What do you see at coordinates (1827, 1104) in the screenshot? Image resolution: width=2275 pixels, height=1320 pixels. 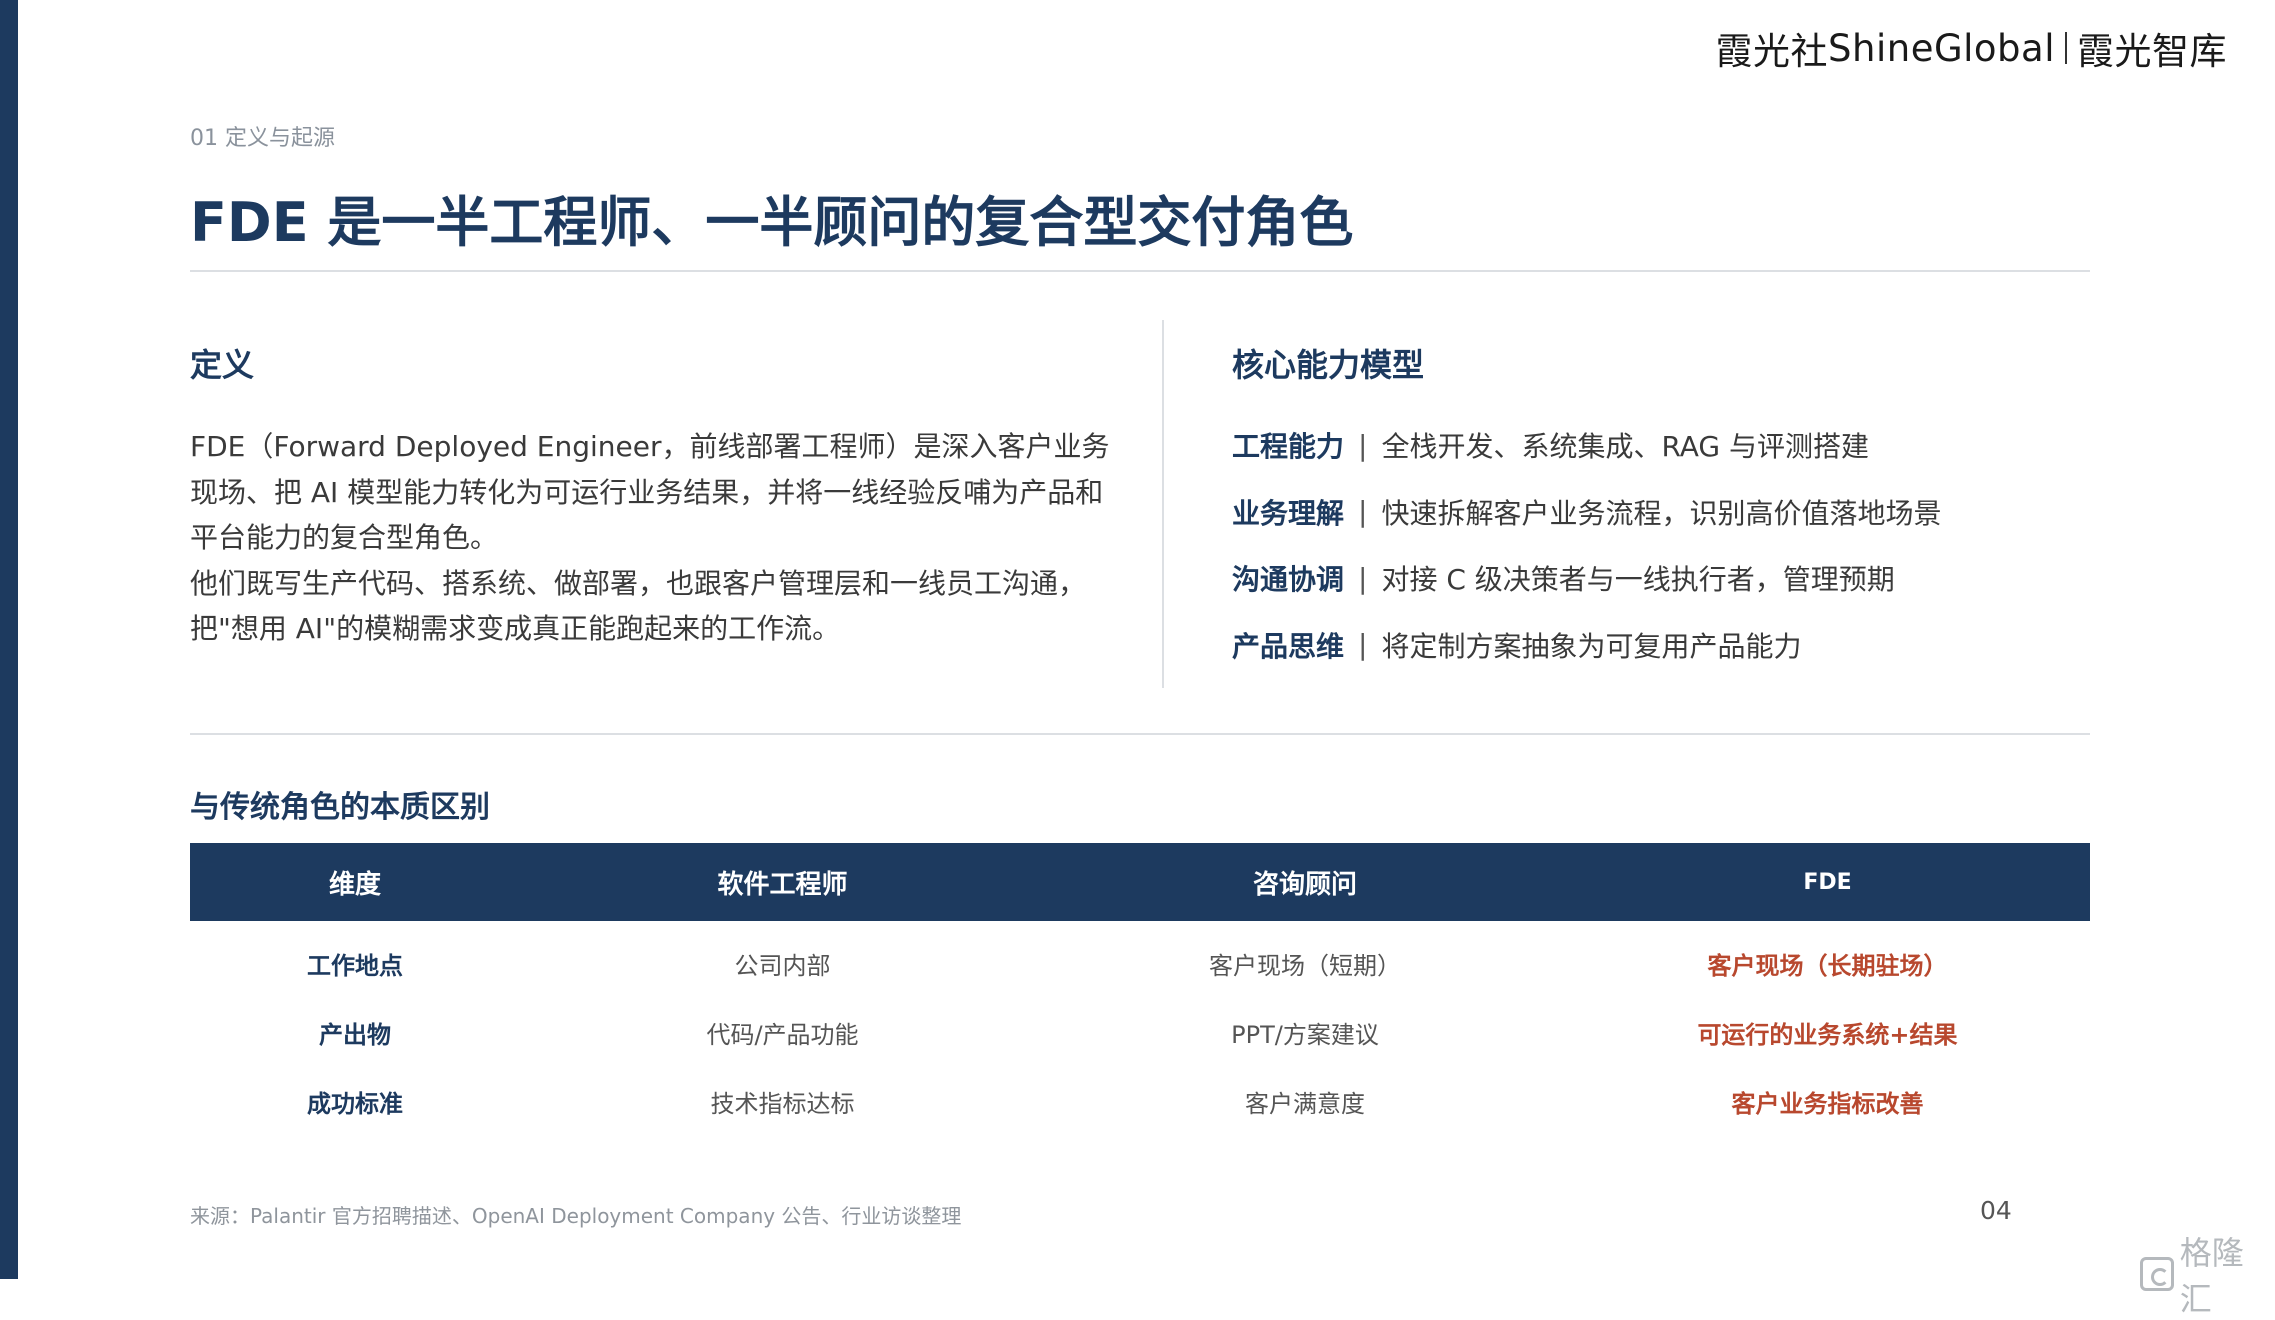 I see `table-cell-fde: 客户业务指标改善` at bounding box center [1827, 1104].